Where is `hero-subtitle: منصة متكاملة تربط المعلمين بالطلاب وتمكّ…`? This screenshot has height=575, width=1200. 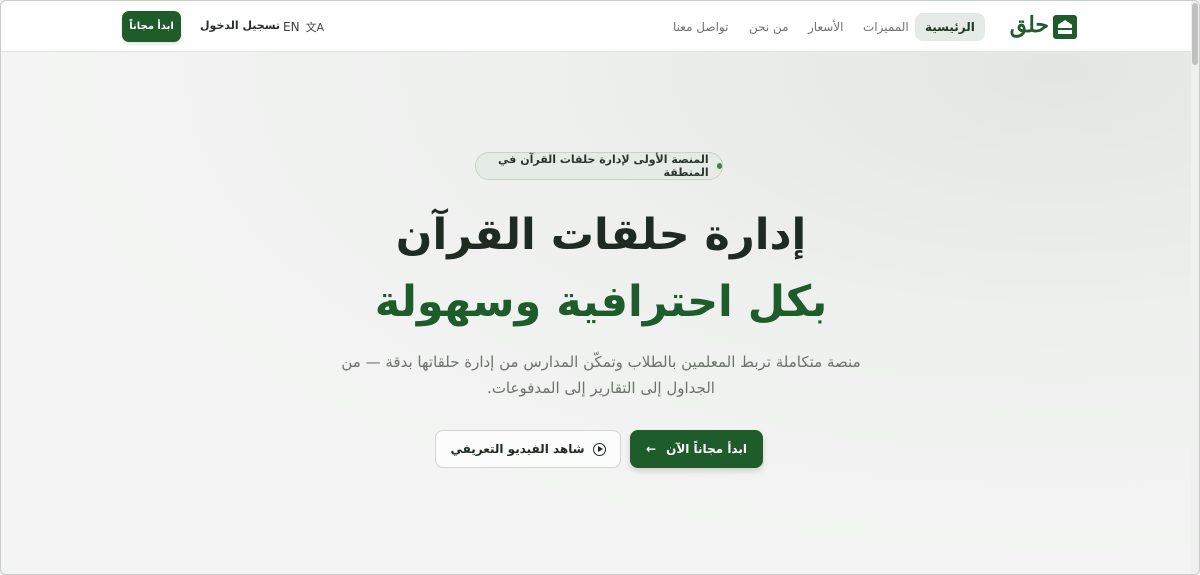 hero-subtitle: منصة متكاملة تربط المعلمين بالطلاب وتمكّ… is located at coordinates (601, 375).